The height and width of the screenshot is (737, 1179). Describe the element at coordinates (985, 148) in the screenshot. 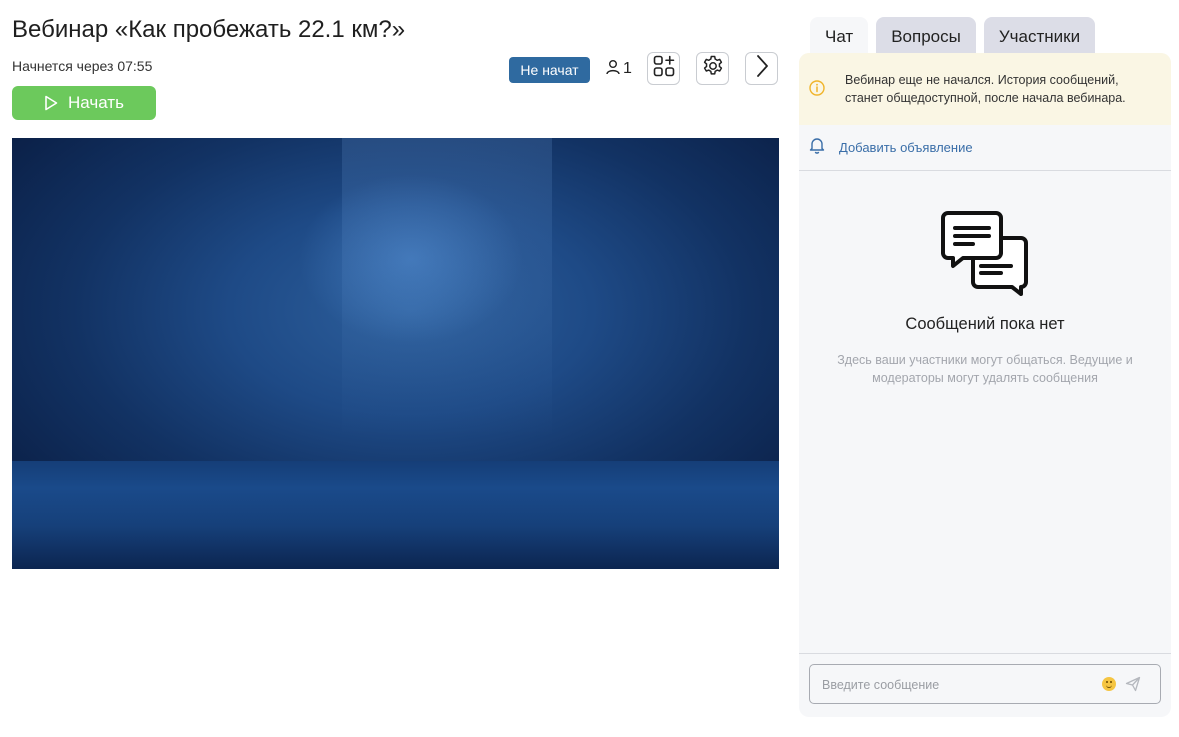

I see `add-announcement-link: Добавить объявление` at that location.